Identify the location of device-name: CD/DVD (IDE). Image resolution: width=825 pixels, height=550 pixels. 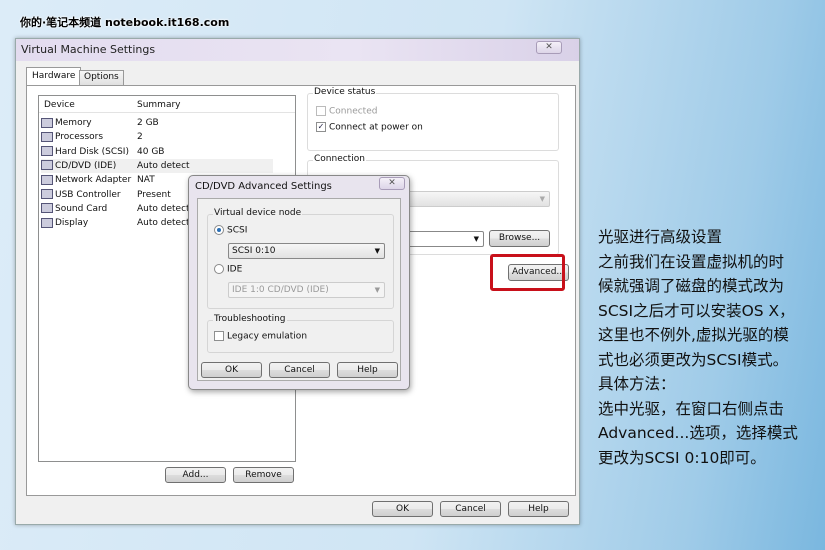
(86, 165).